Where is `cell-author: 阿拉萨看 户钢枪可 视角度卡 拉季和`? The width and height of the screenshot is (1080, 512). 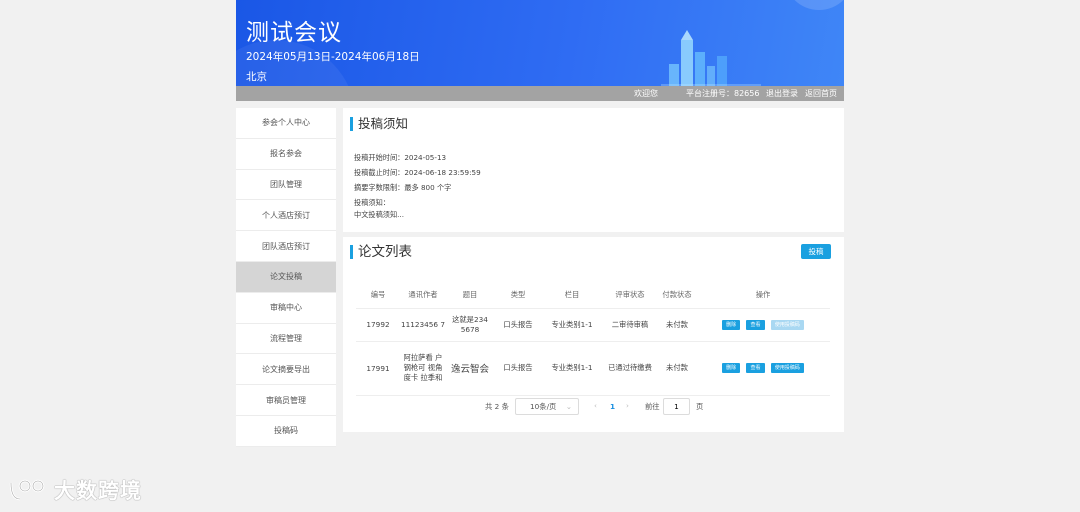 cell-author: 阿拉萨看 户钢枪可 视角度卡 拉季和 is located at coordinates (423, 368).